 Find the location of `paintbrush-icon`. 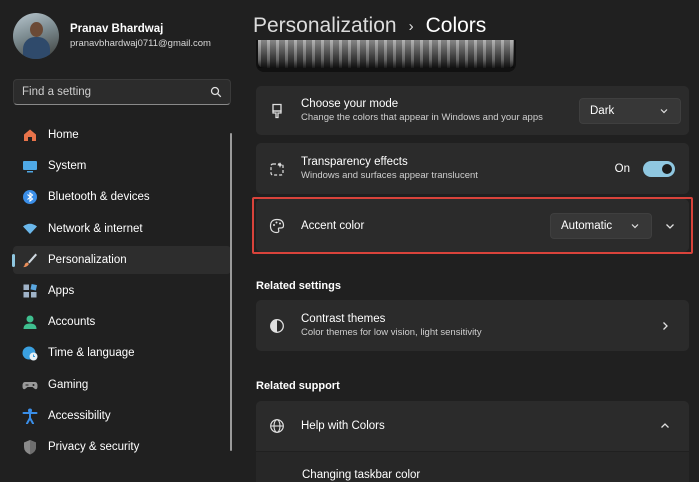

paintbrush-icon is located at coordinates (277, 111).